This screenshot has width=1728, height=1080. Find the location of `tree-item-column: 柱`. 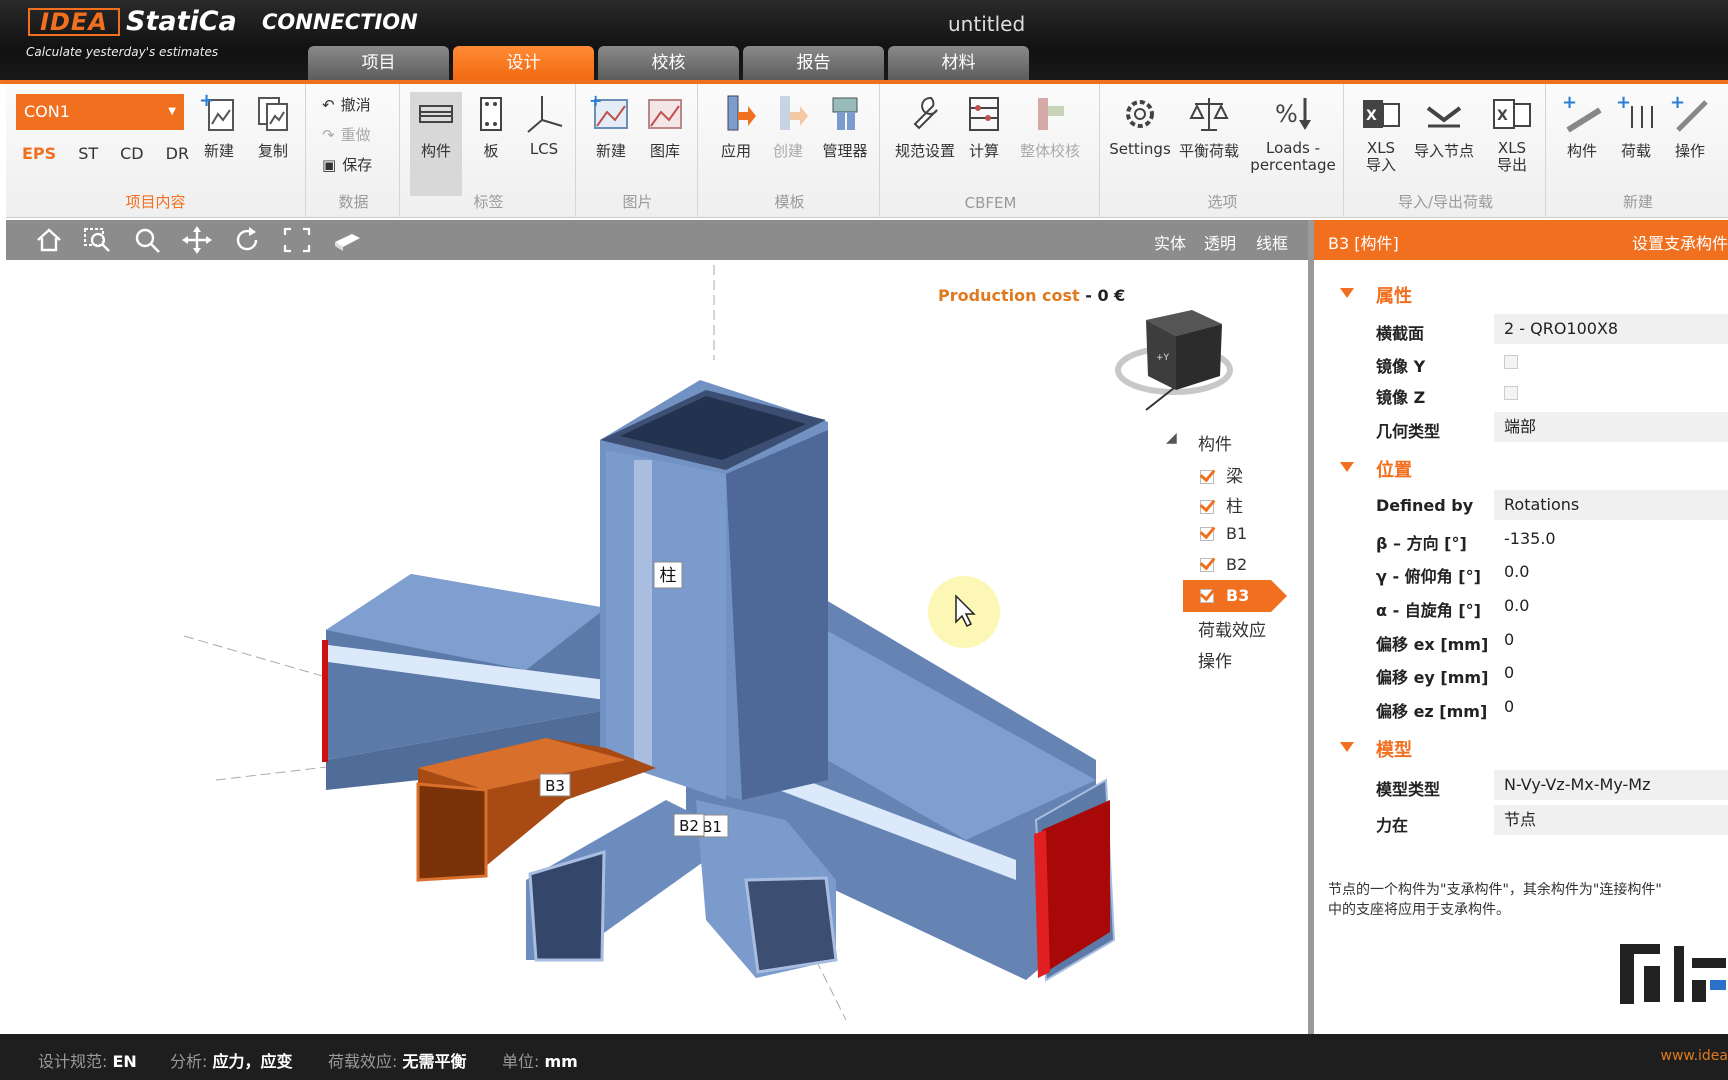

tree-item-column: 柱 is located at coordinates (1221, 504).